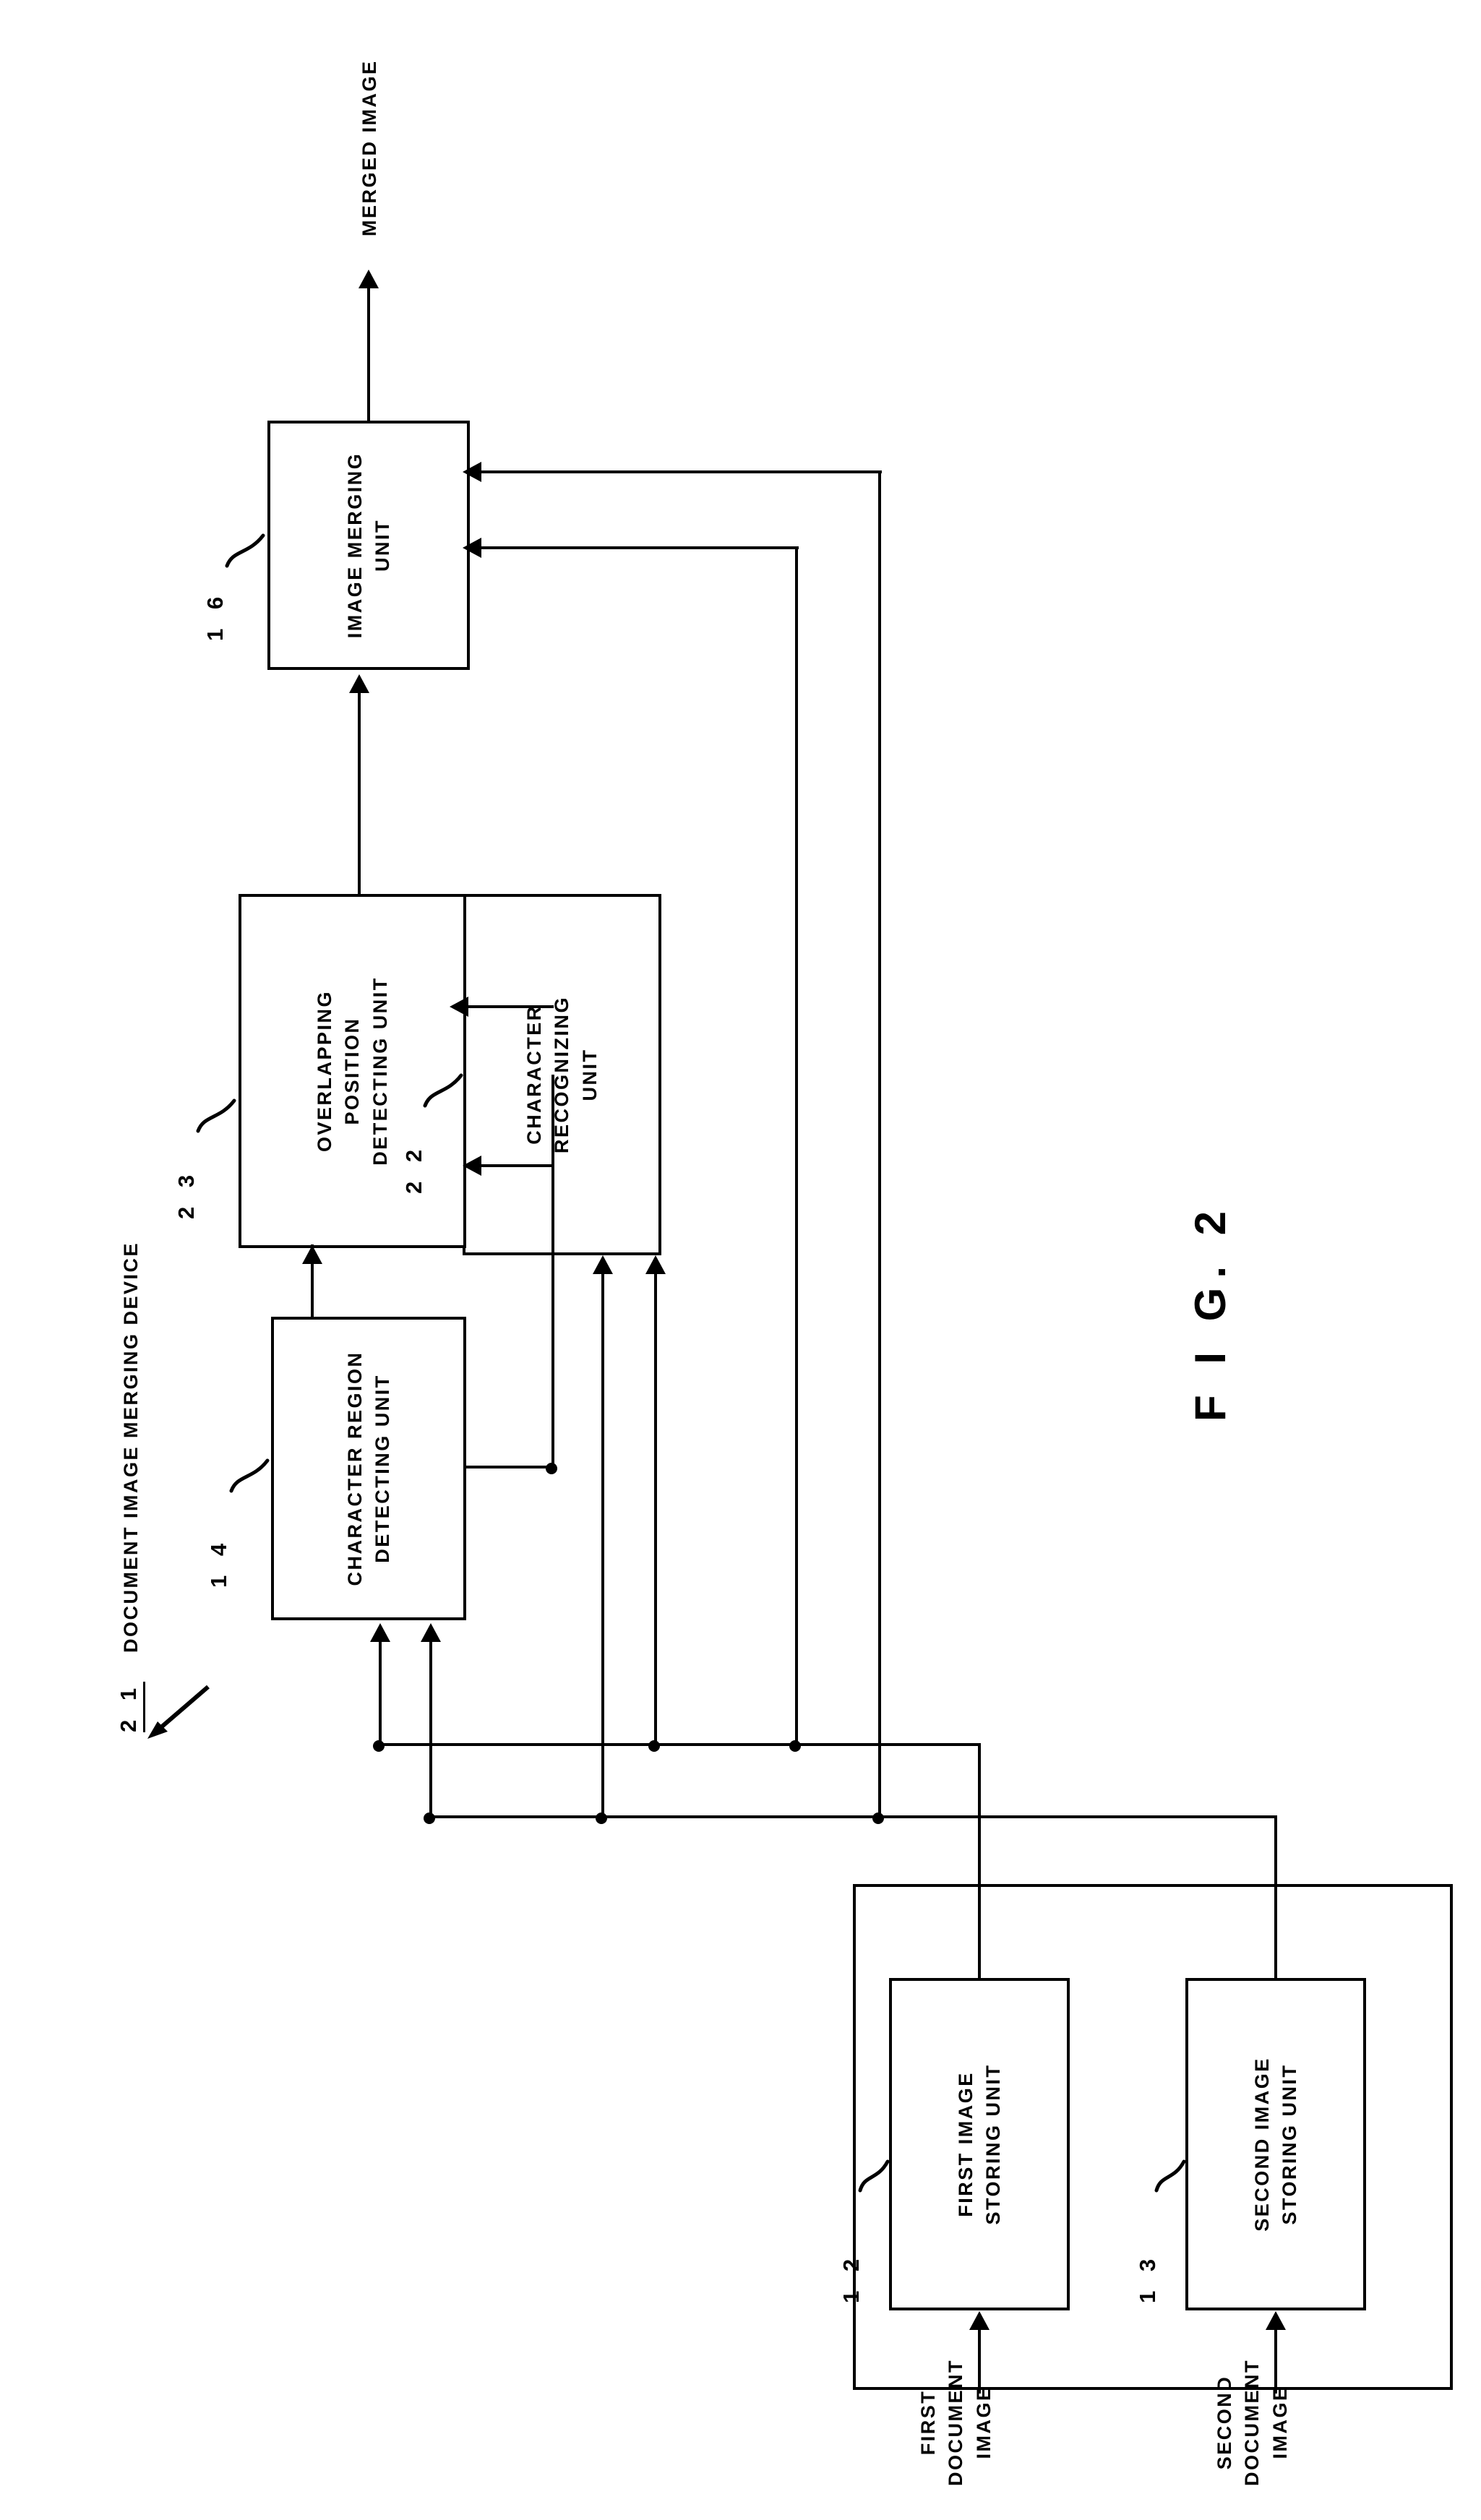 The width and height of the screenshot is (1481, 2520). I want to click on wire-first-to-recognizer, so click(655, 1507).